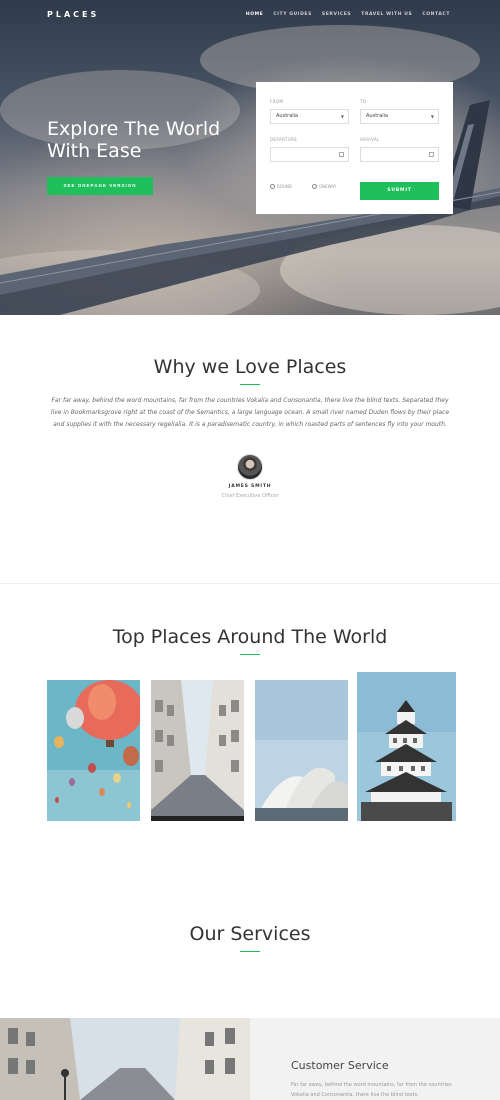  What do you see at coordinates (377, 116) in the screenshot?
I see `to-select-value: Australia` at bounding box center [377, 116].